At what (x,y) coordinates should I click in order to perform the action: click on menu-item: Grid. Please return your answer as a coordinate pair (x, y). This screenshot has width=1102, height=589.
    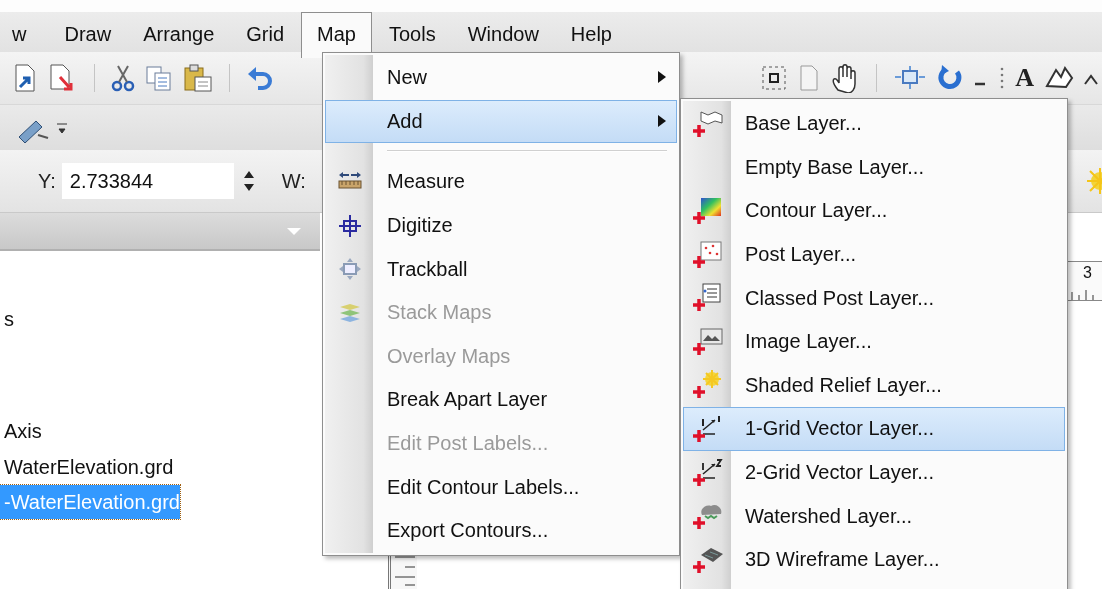
    Looking at the image, I should click on (265, 34).